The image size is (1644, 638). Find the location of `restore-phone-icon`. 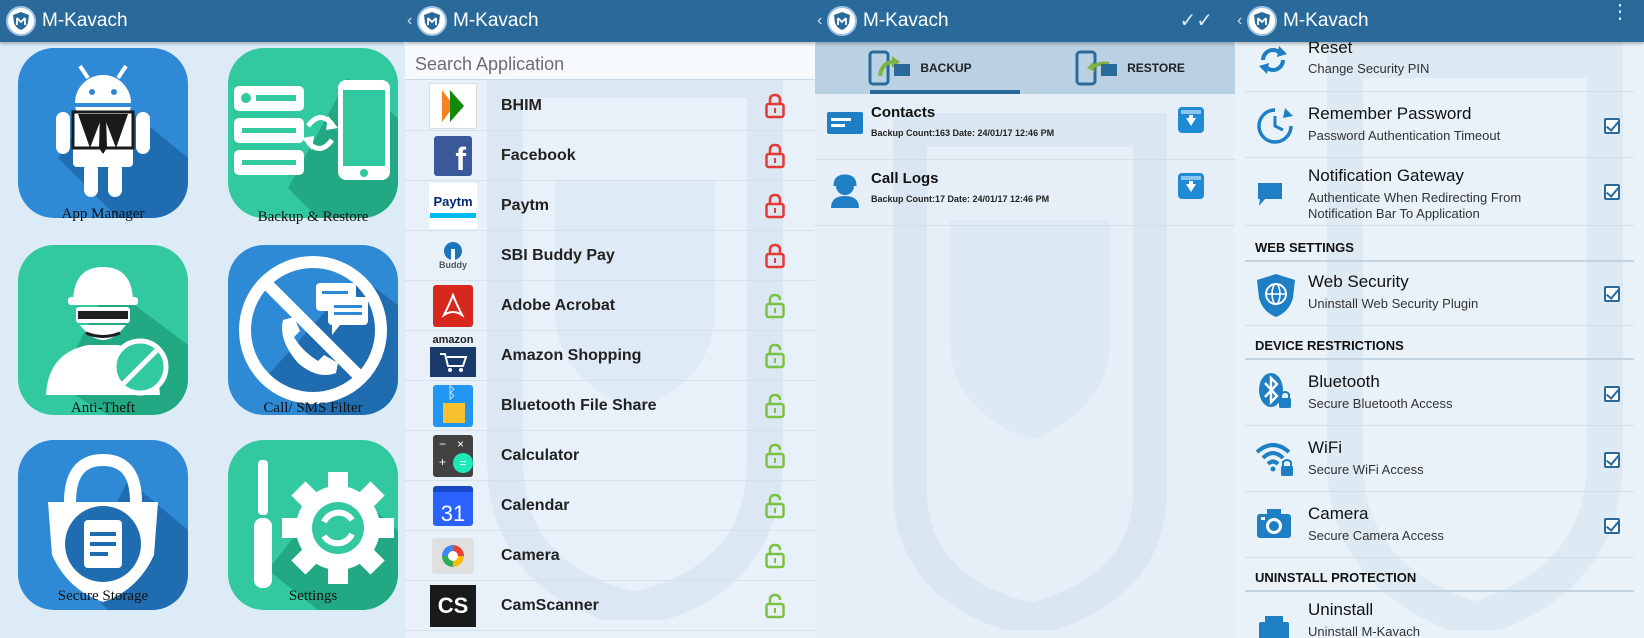

restore-phone-icon is located at coordinates (1096, 68).